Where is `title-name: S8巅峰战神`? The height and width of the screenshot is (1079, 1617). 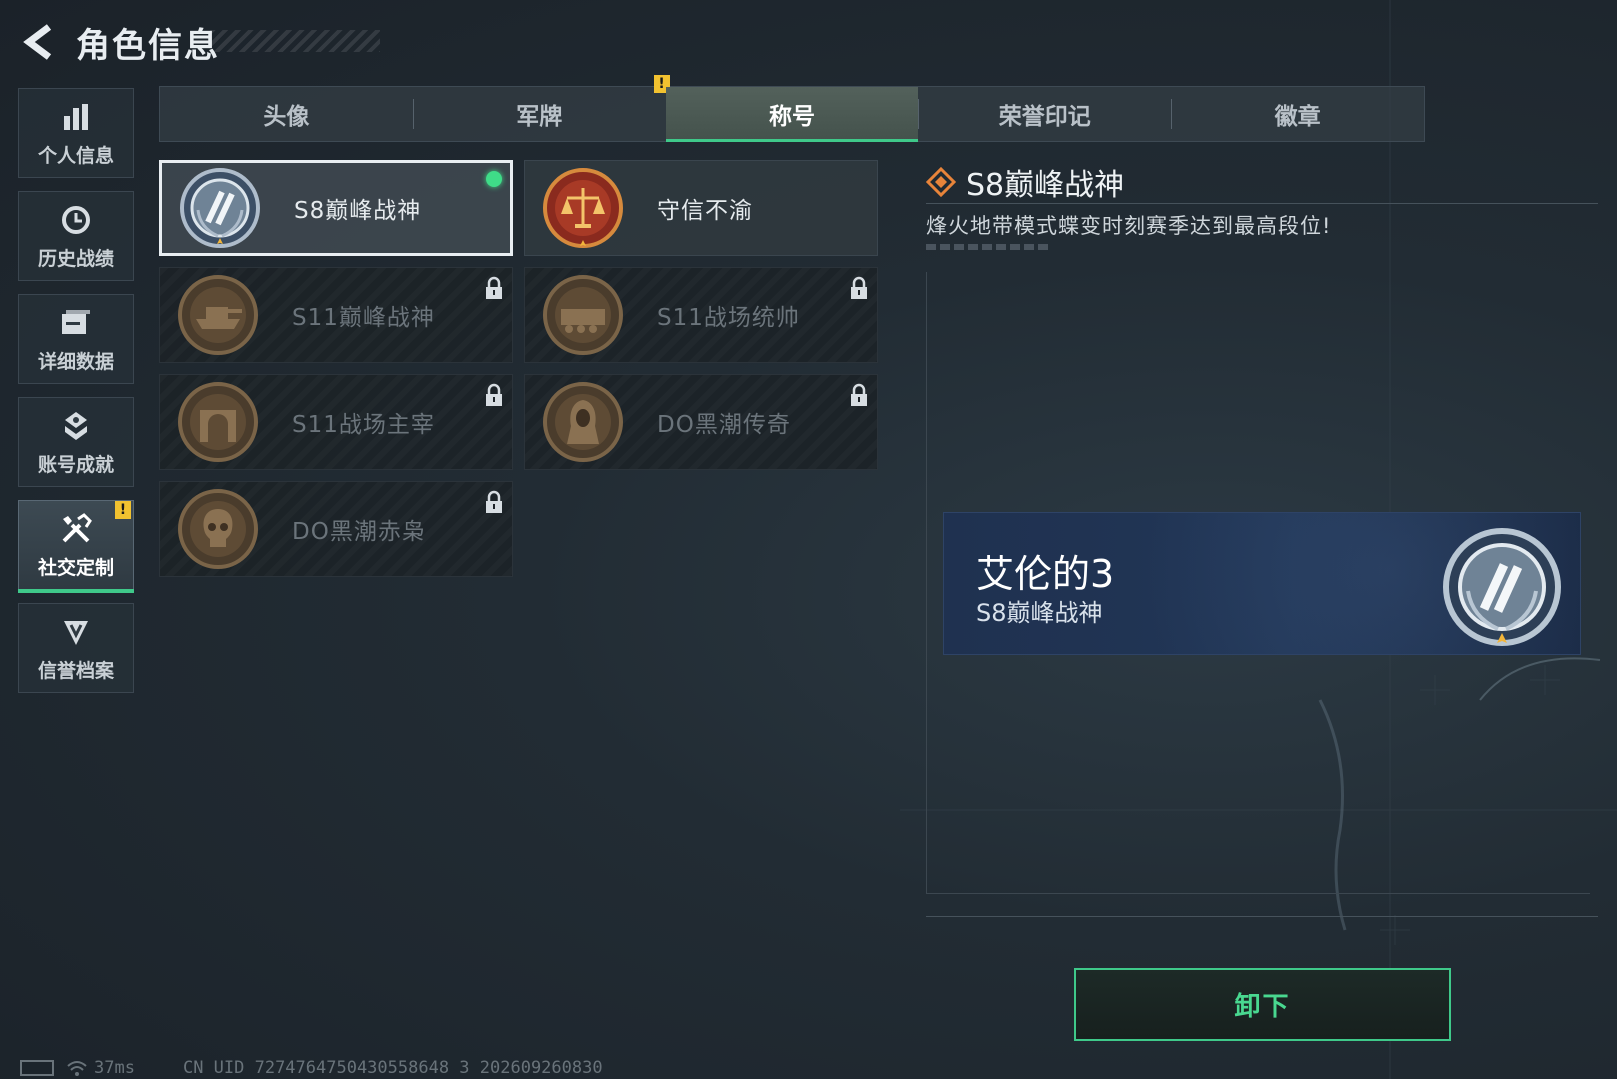
title-name: S8巅峰战神 is located at coordinates (358, 211).